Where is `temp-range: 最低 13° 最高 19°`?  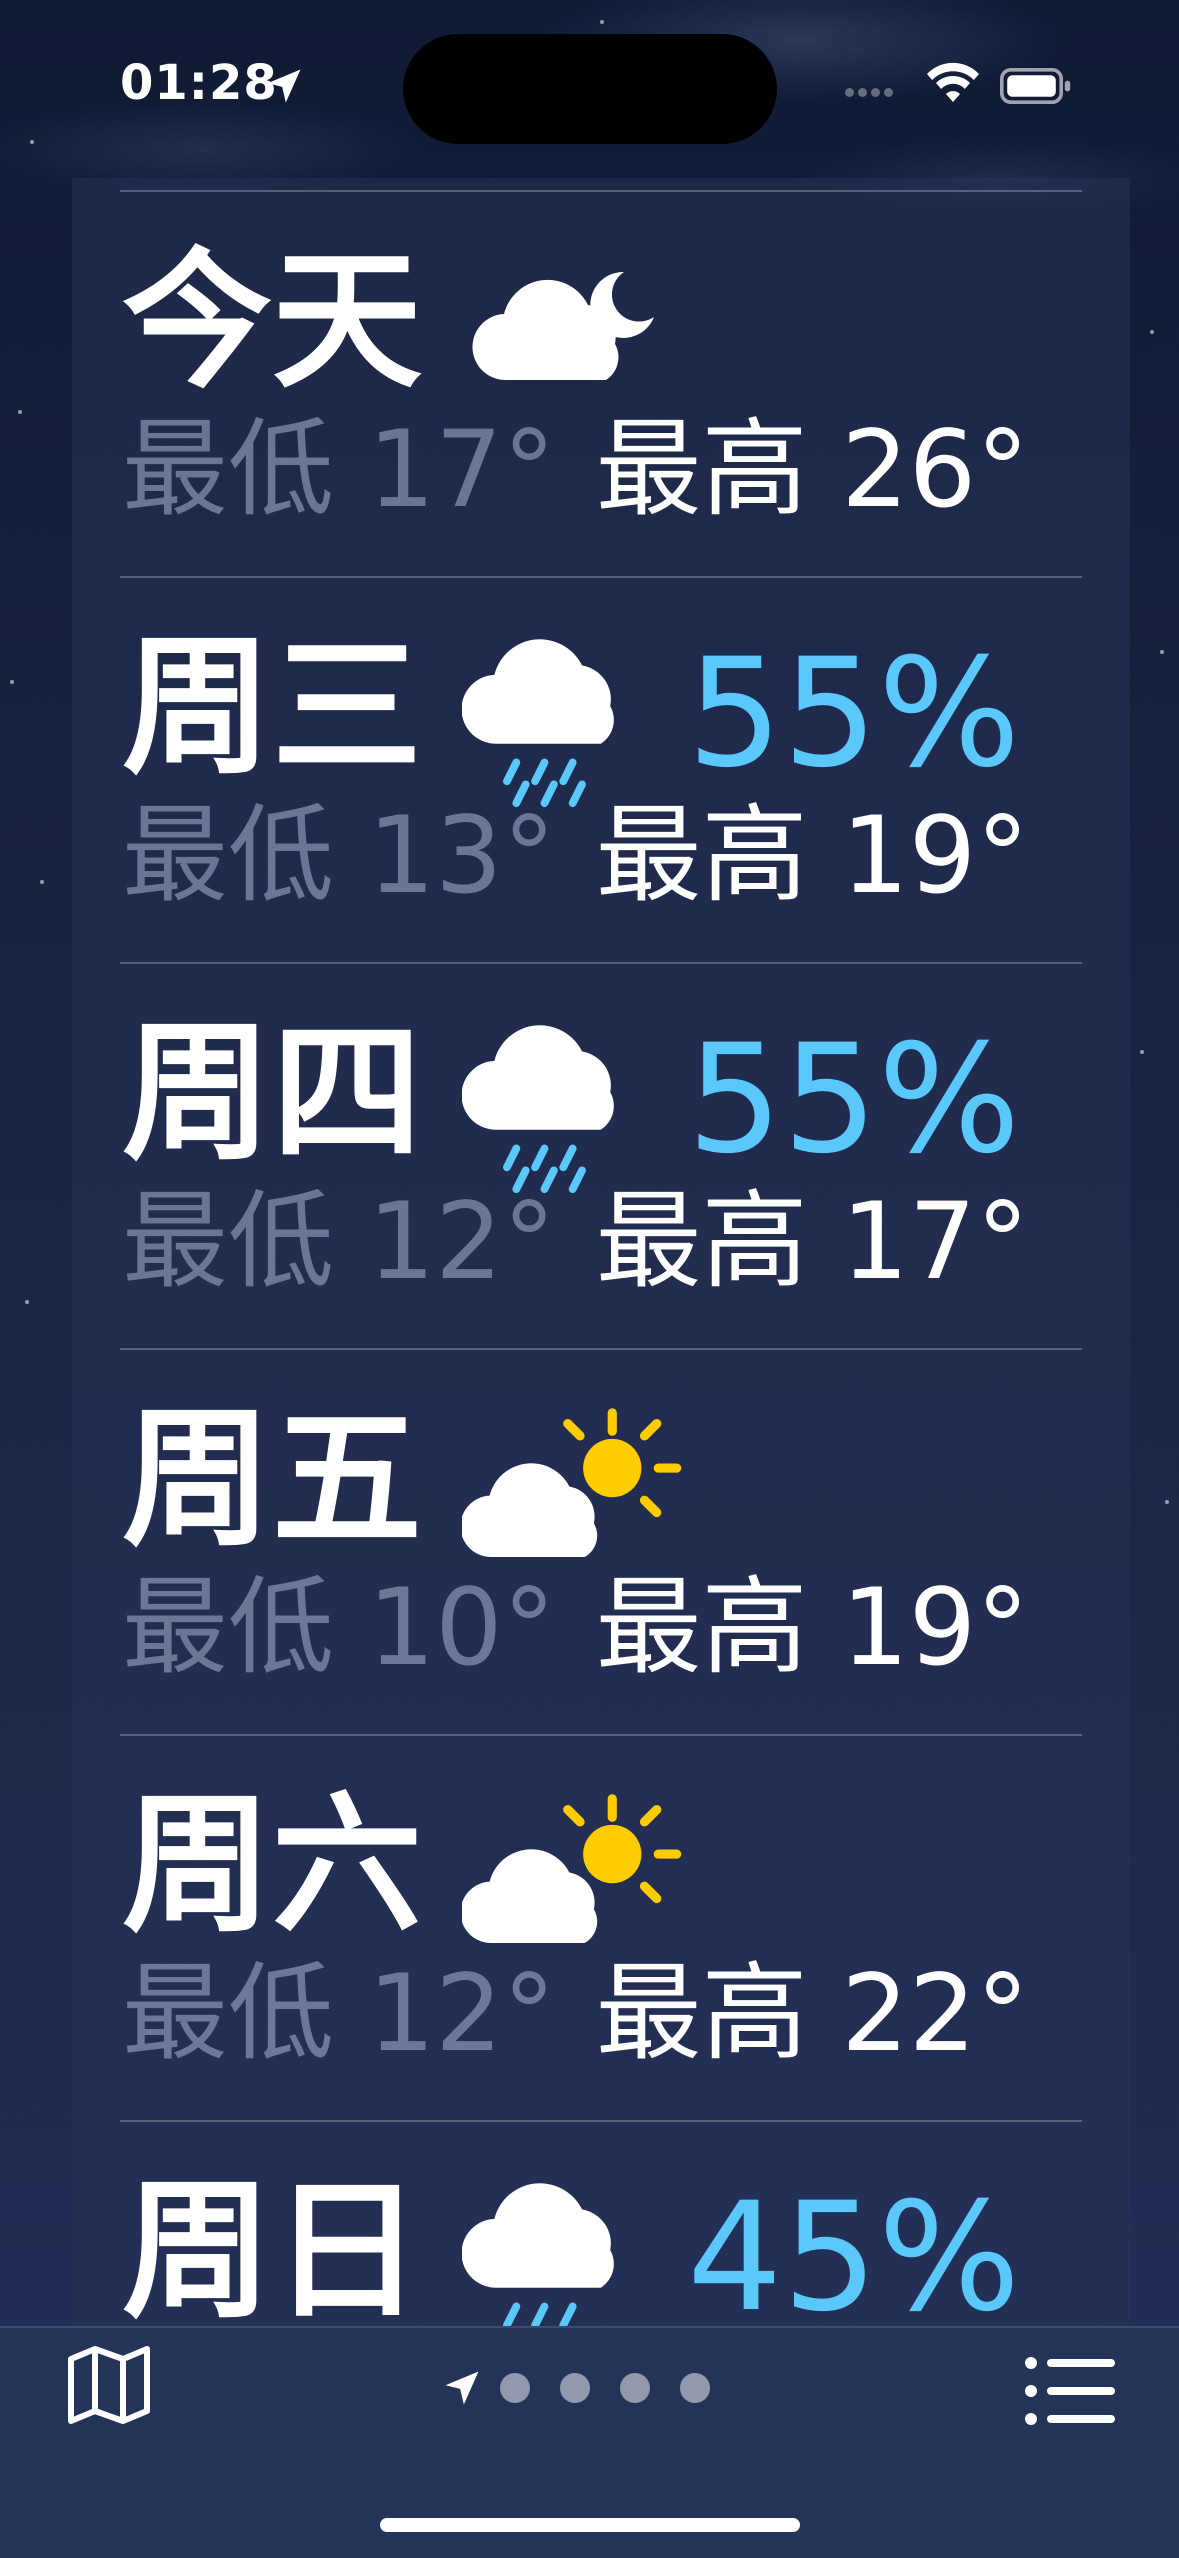 temp-range: 最低 13° 最高 19° is located at coordinates (575, 856).